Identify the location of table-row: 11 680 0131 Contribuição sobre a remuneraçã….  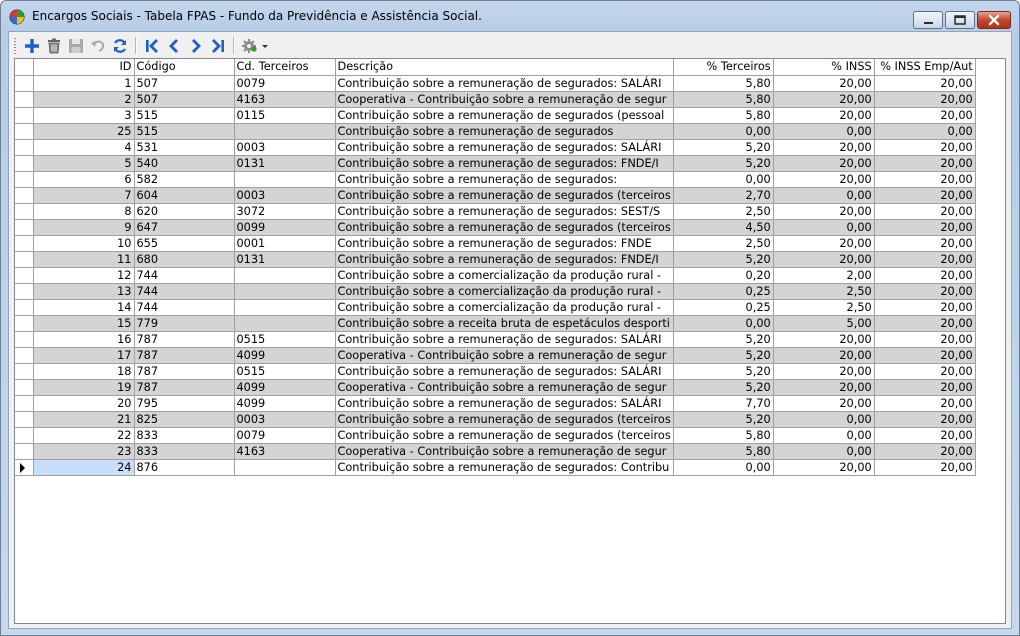
(495, 259).